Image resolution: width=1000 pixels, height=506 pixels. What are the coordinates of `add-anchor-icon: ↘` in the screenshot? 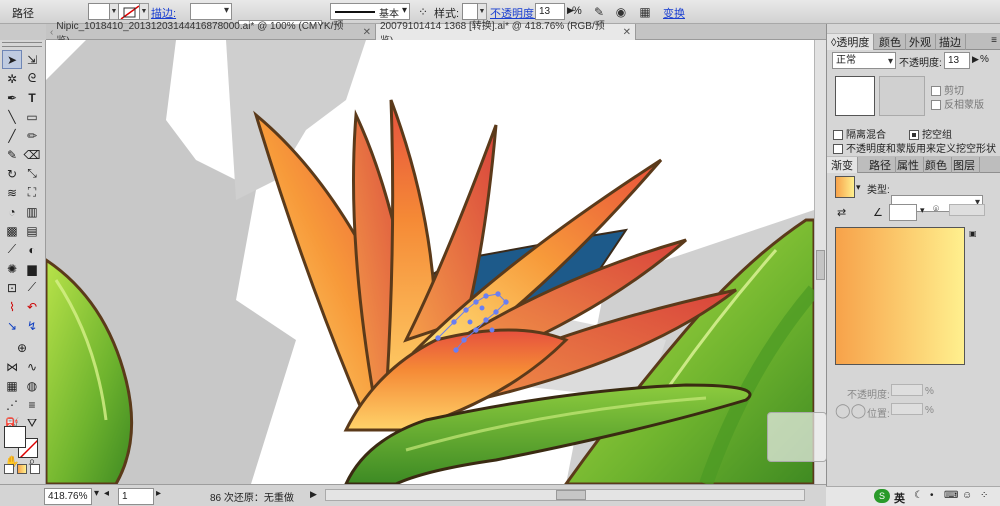 It's located at (12, 325).